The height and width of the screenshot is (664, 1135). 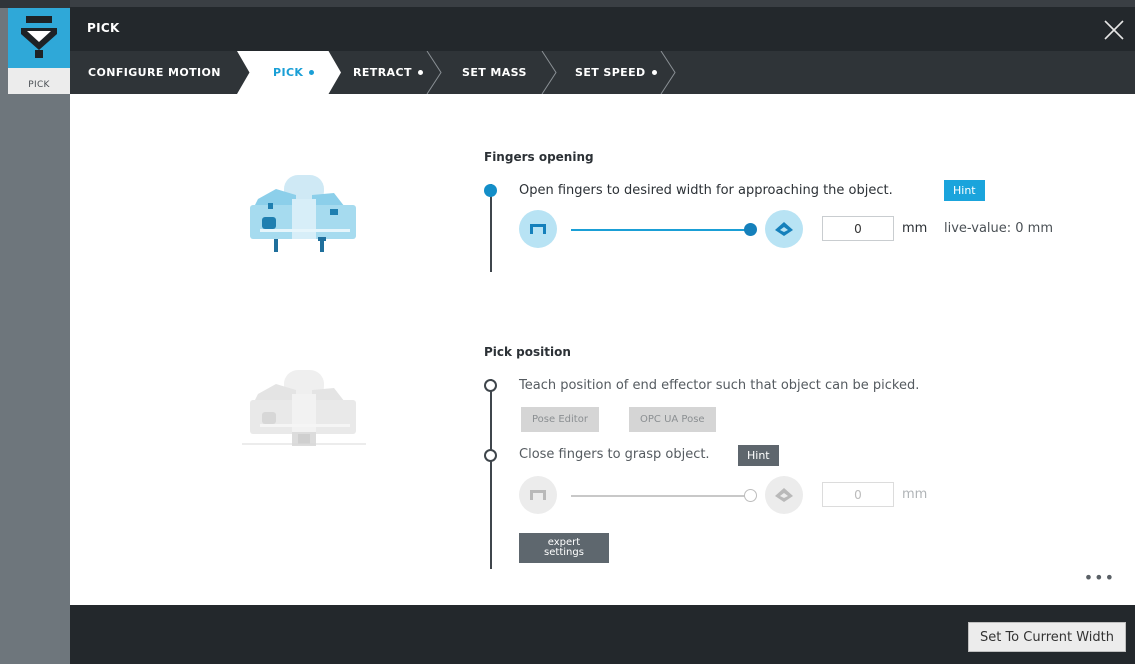 I want to click on grasp-slider-track, so click(x=661, y=496).